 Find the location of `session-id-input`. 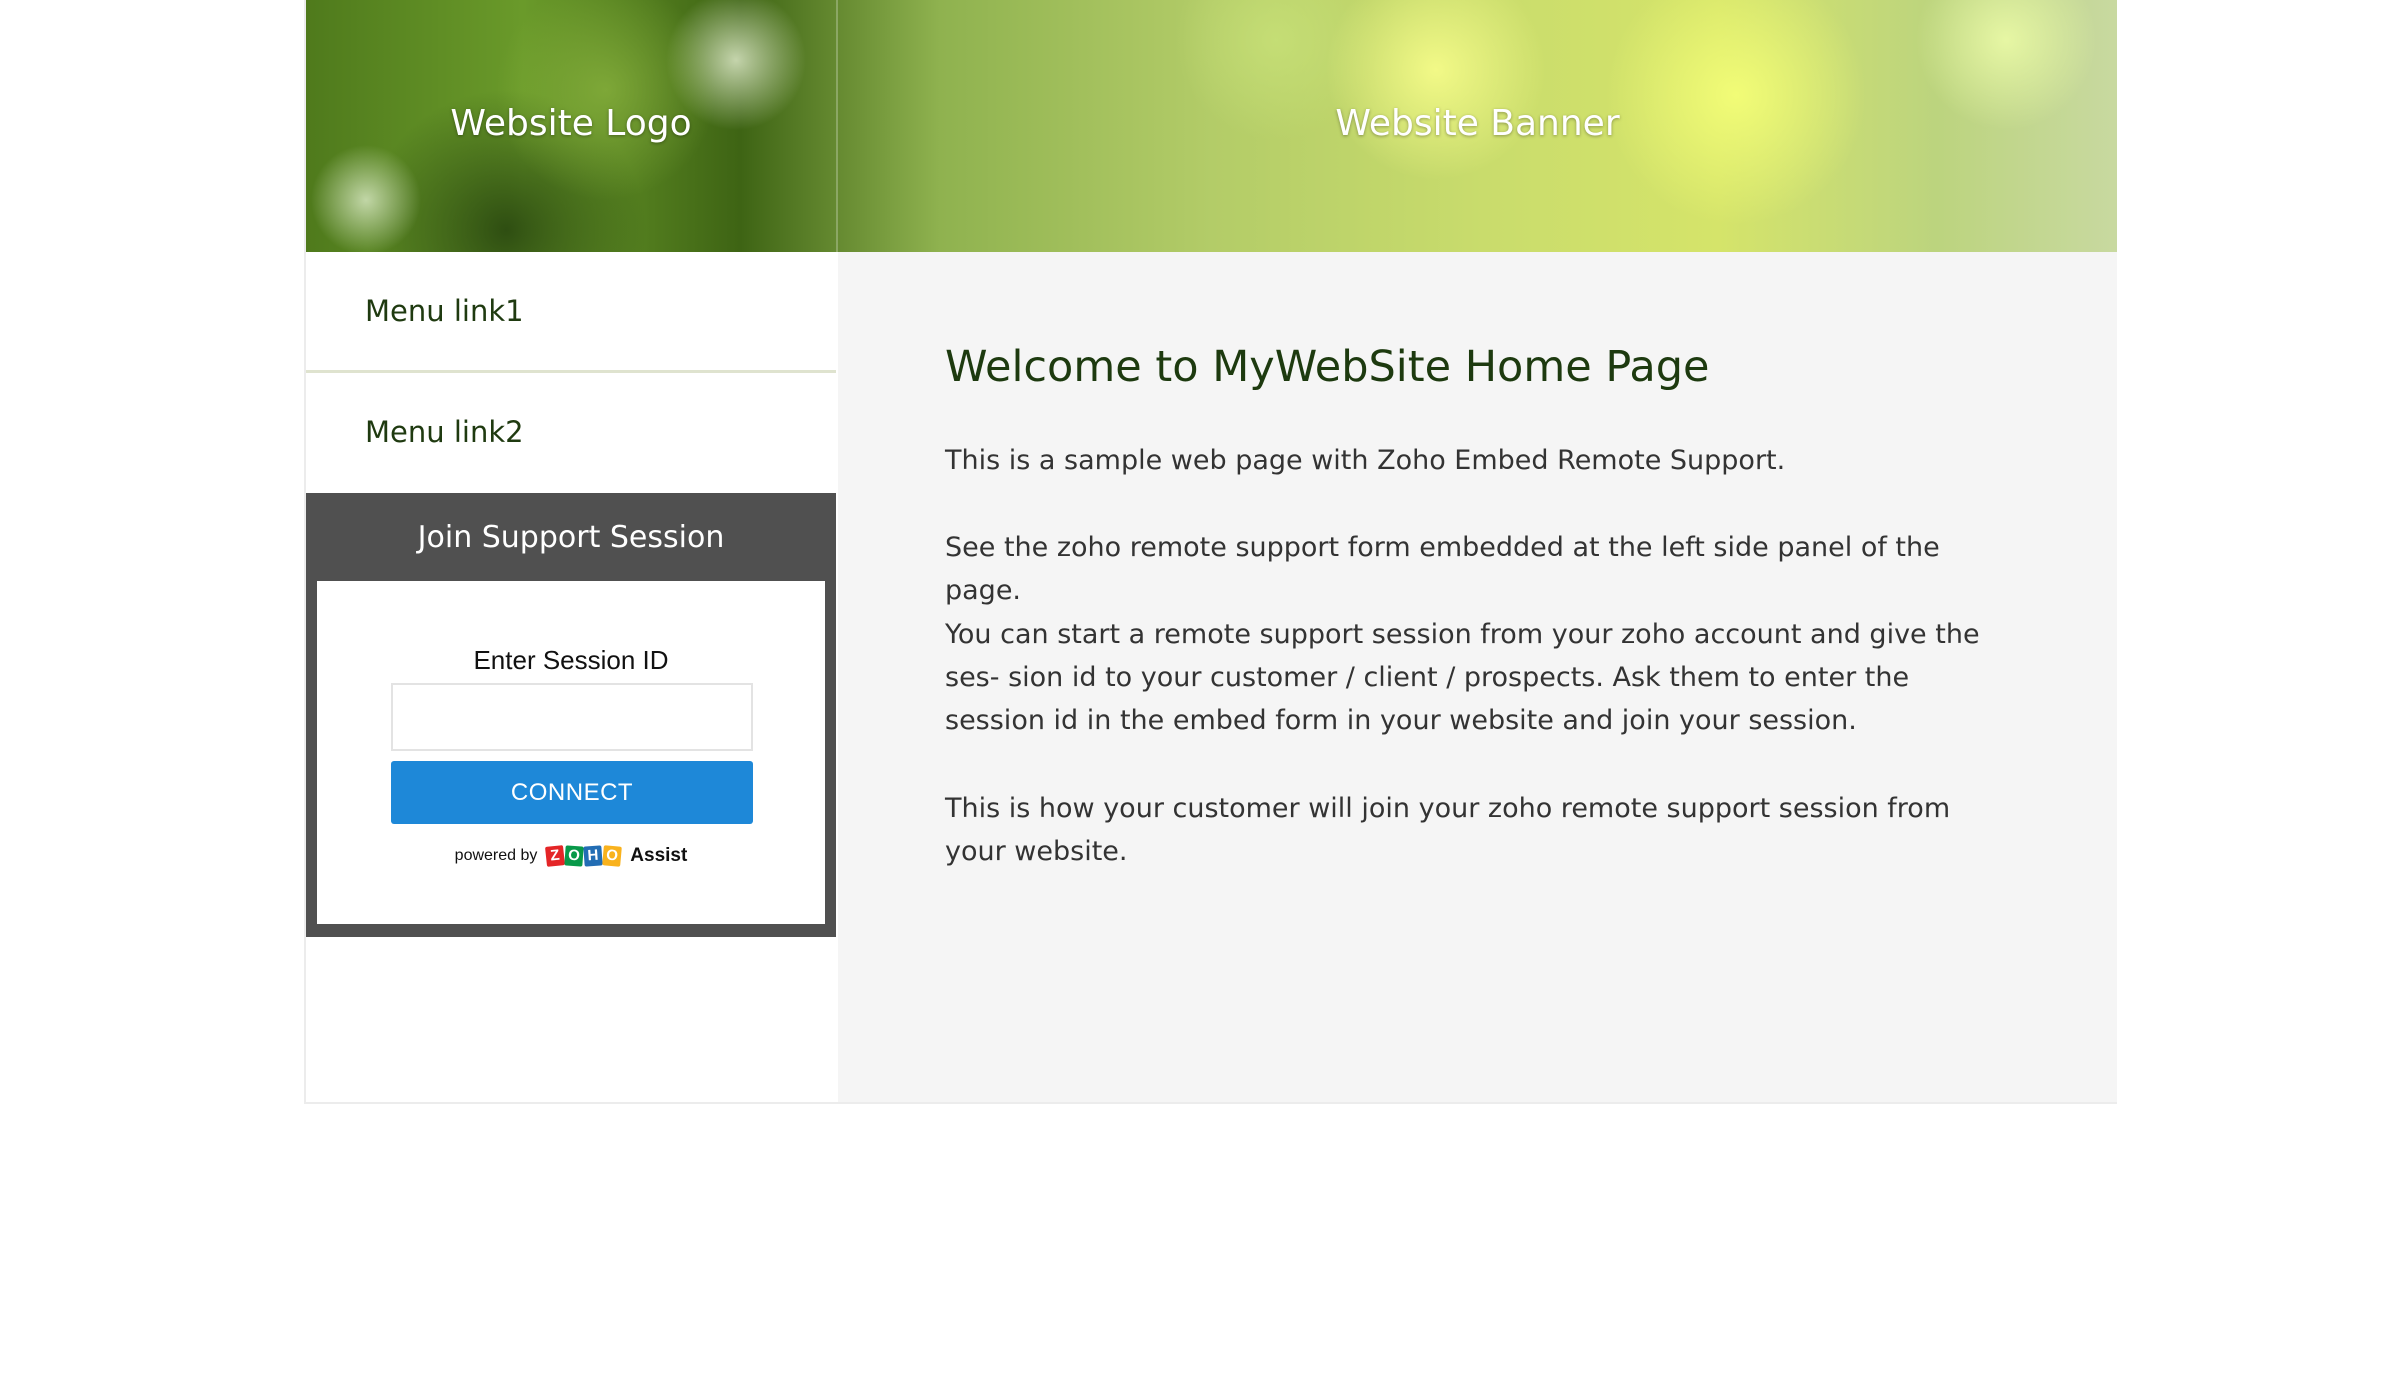

session-id-input is located at coordinates (572, 717).